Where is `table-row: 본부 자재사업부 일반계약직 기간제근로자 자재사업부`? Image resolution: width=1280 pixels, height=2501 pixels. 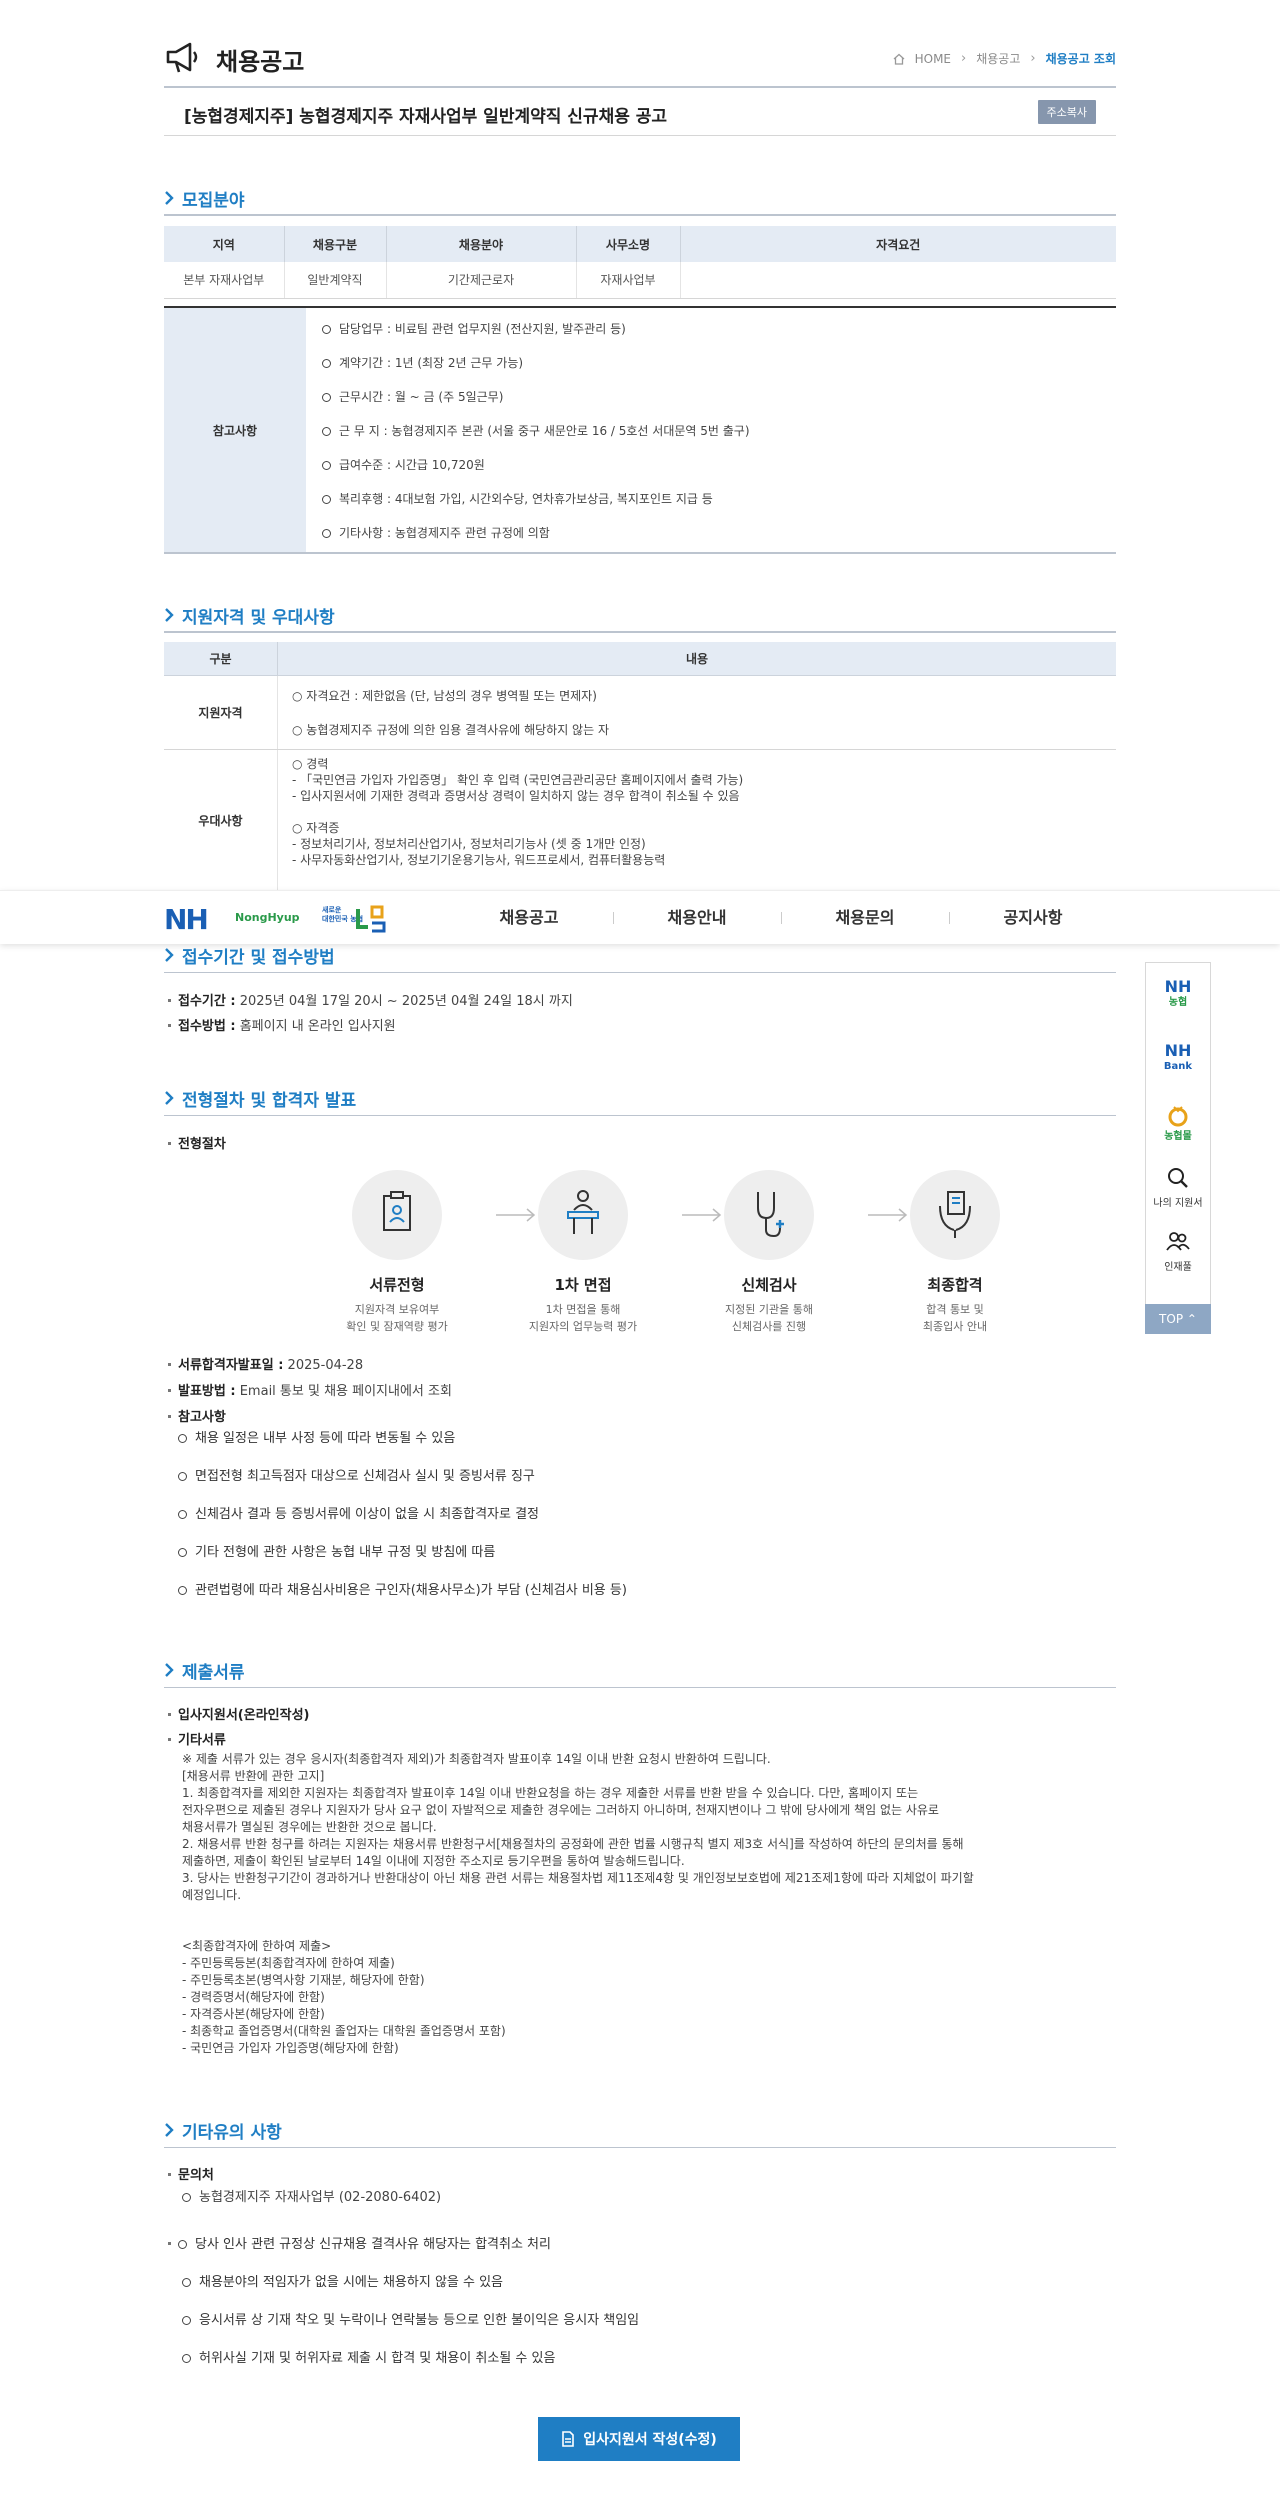
table-row: 본부 자재사업부 일반계약직 기간제근로자 자재사업부 is located at coordinates (640, 280).